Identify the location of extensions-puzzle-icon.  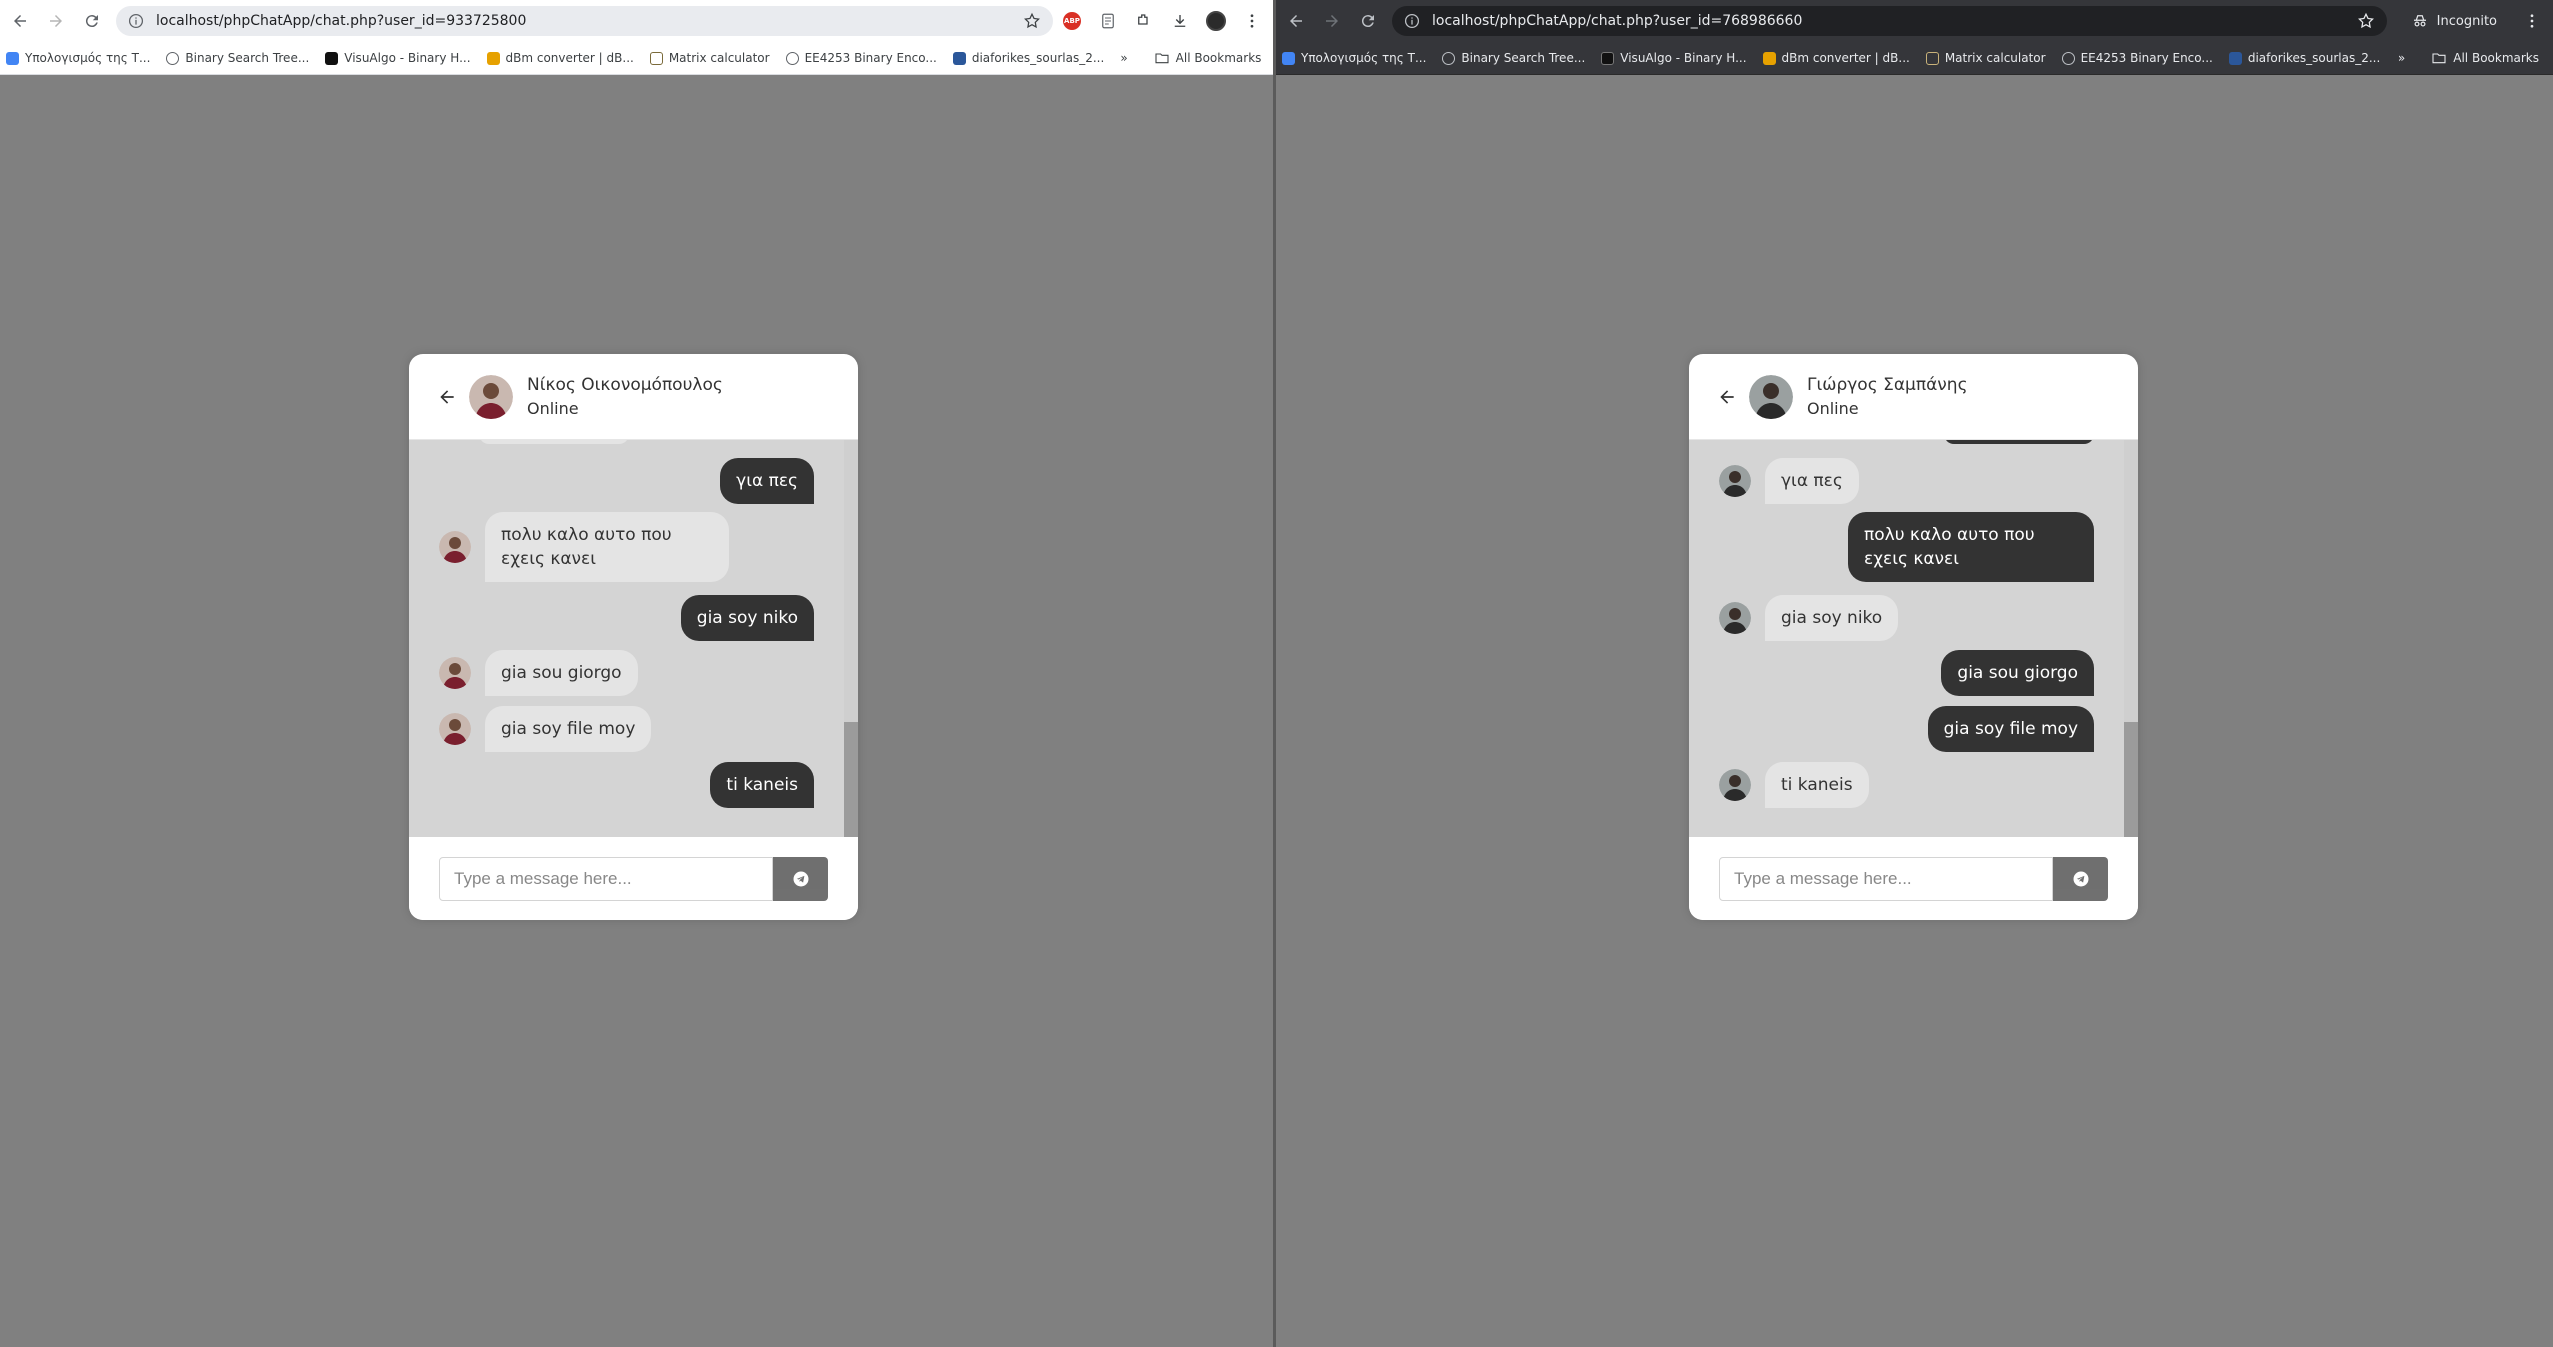
(1144, 21).